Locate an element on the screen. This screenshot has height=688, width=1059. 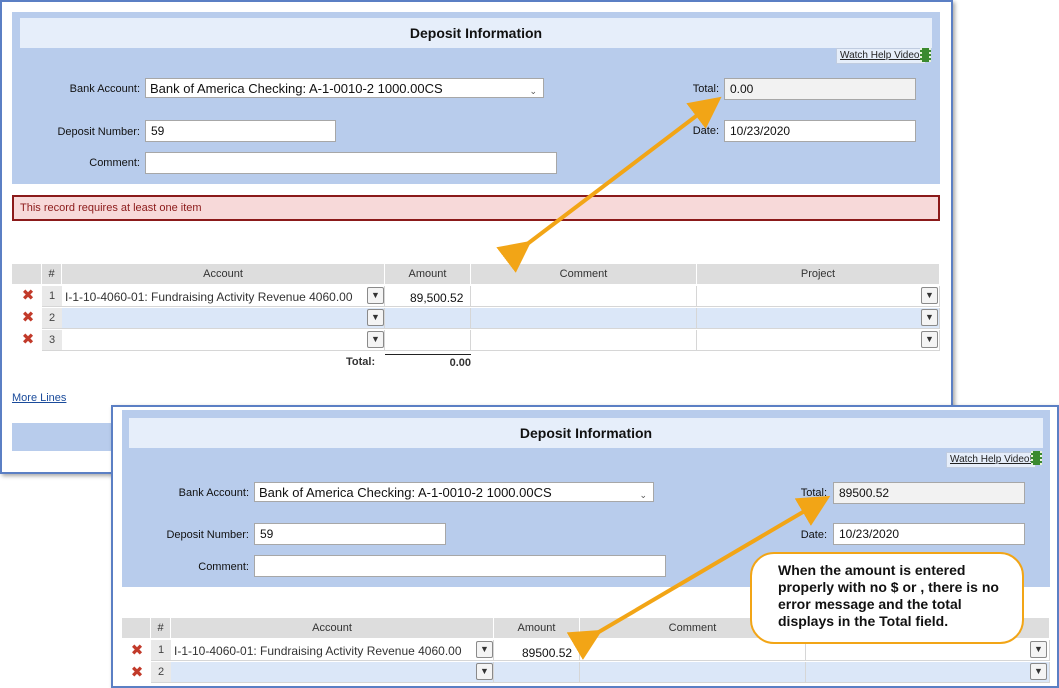
bottom-comment-input is located at coordinates (460, 566).